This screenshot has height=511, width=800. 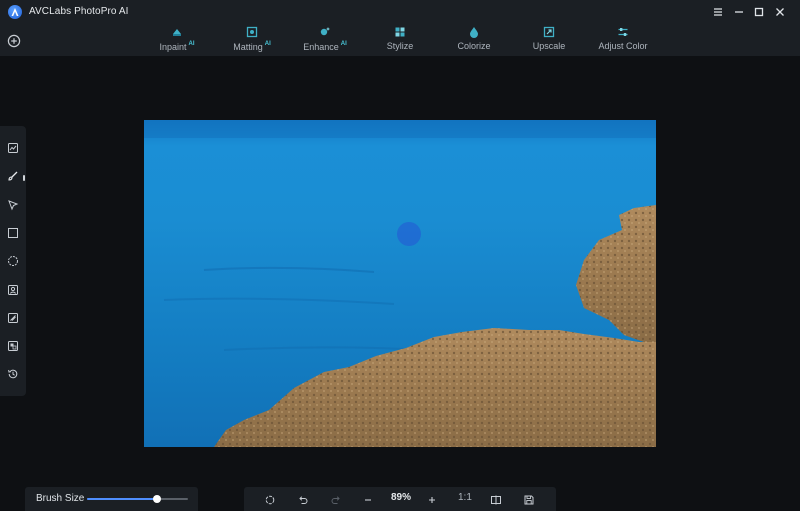 What do you see at coordinates (400, 46) in the screenshot?
I see `tab-label: Stylize` at bounding box center [400, 46].